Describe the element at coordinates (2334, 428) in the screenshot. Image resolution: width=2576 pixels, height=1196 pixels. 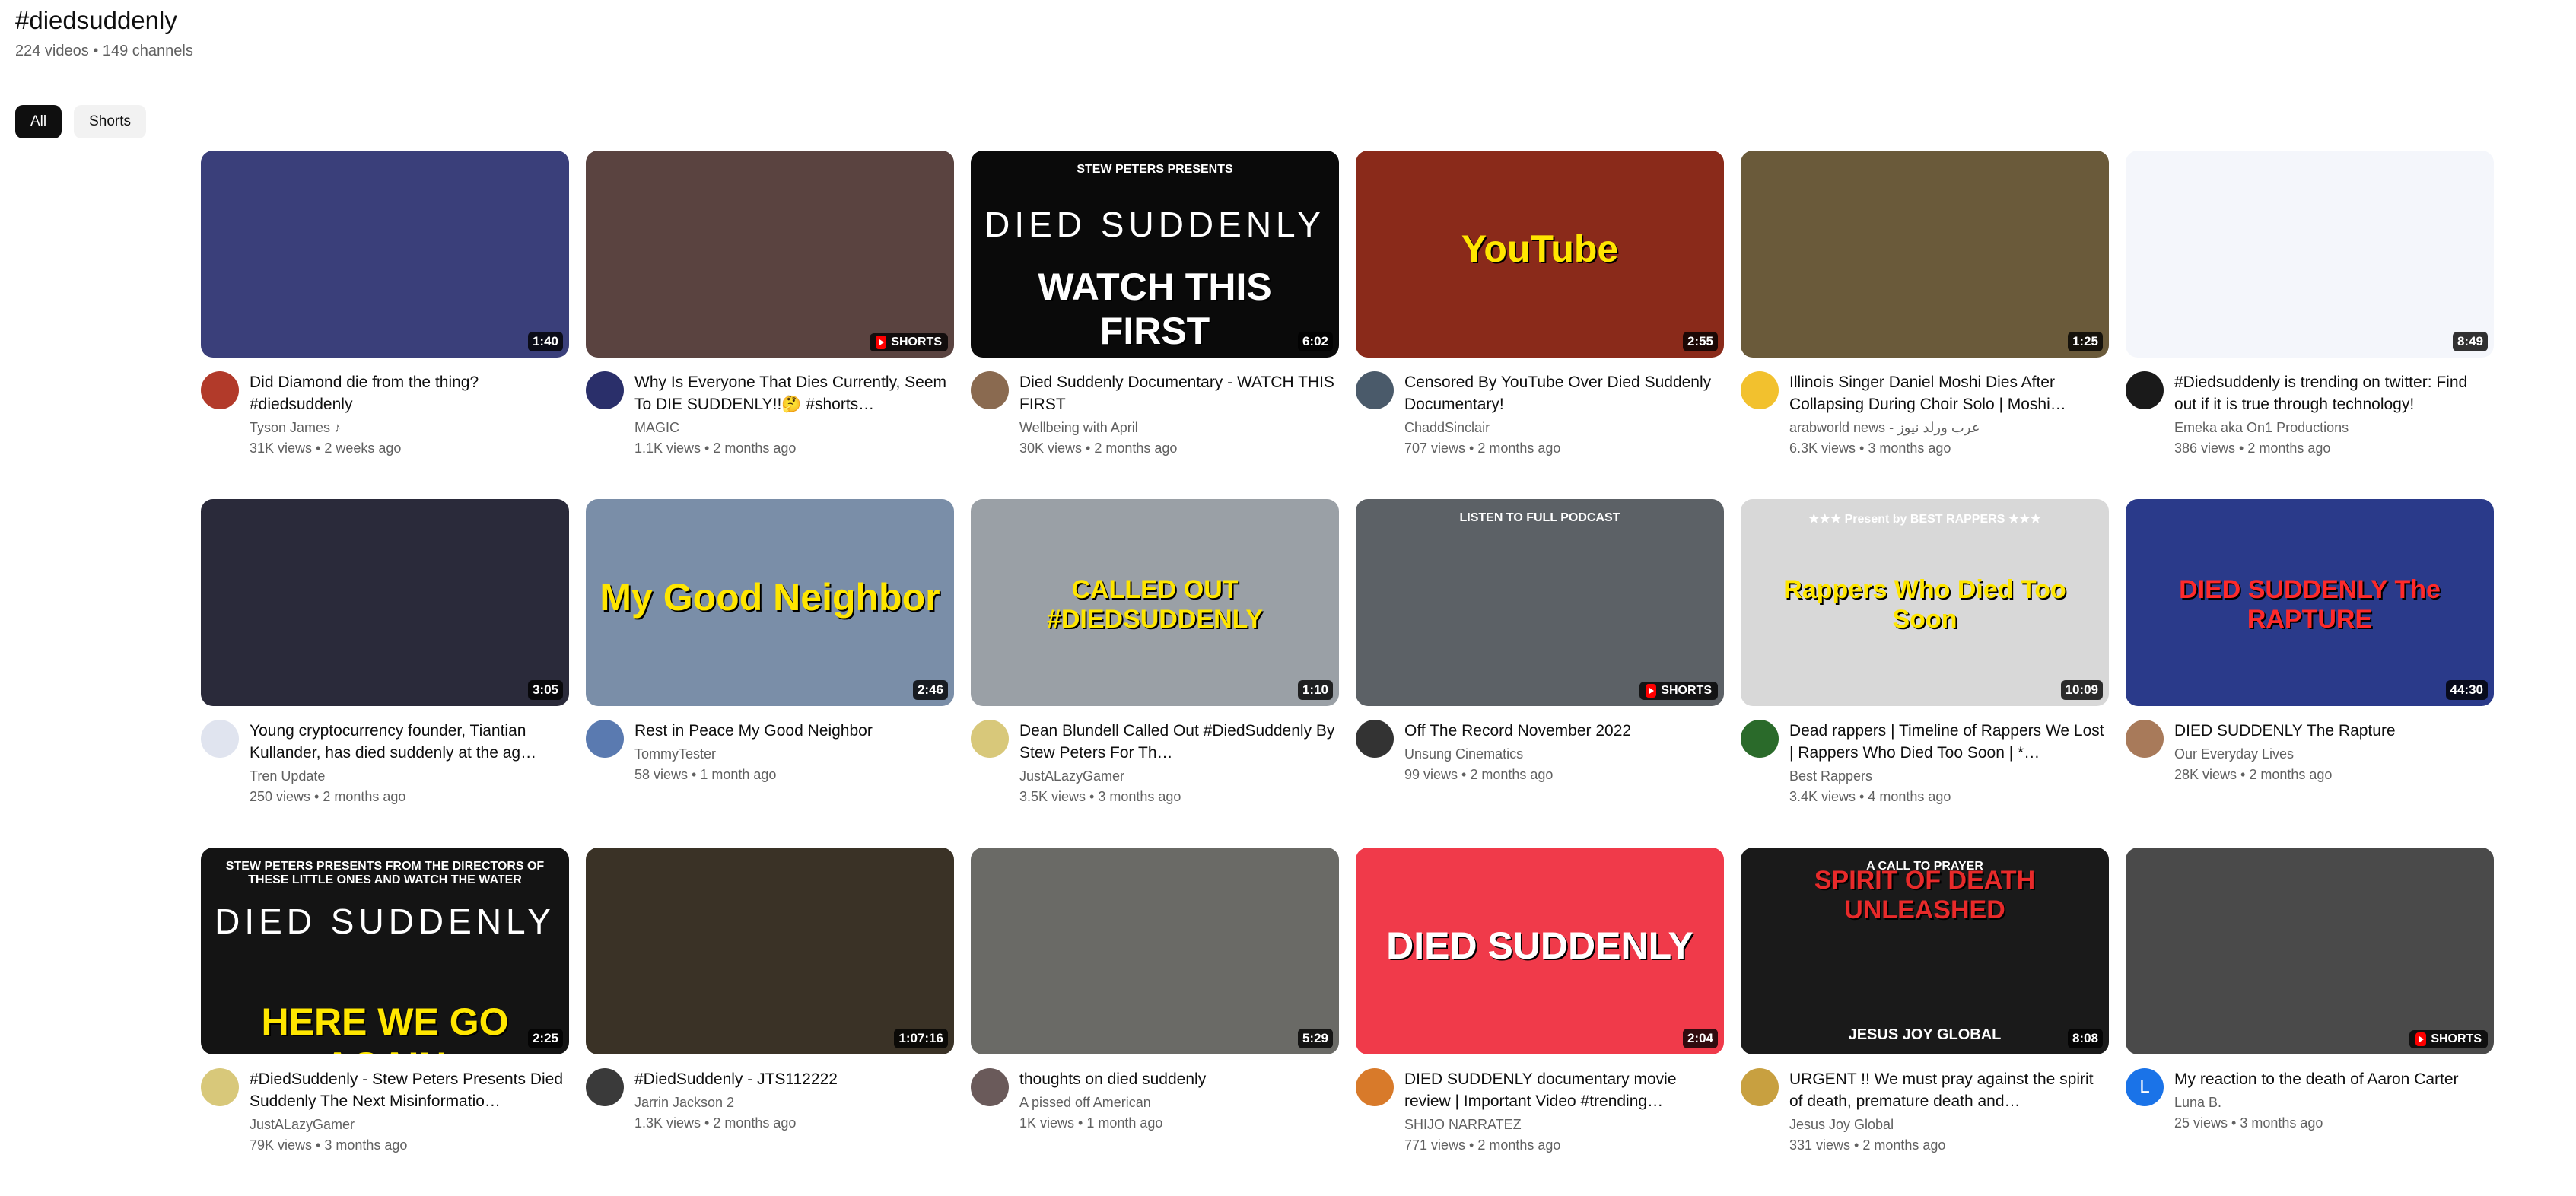
I see `channel-name: Emeka aka On1 Productions` at that location.